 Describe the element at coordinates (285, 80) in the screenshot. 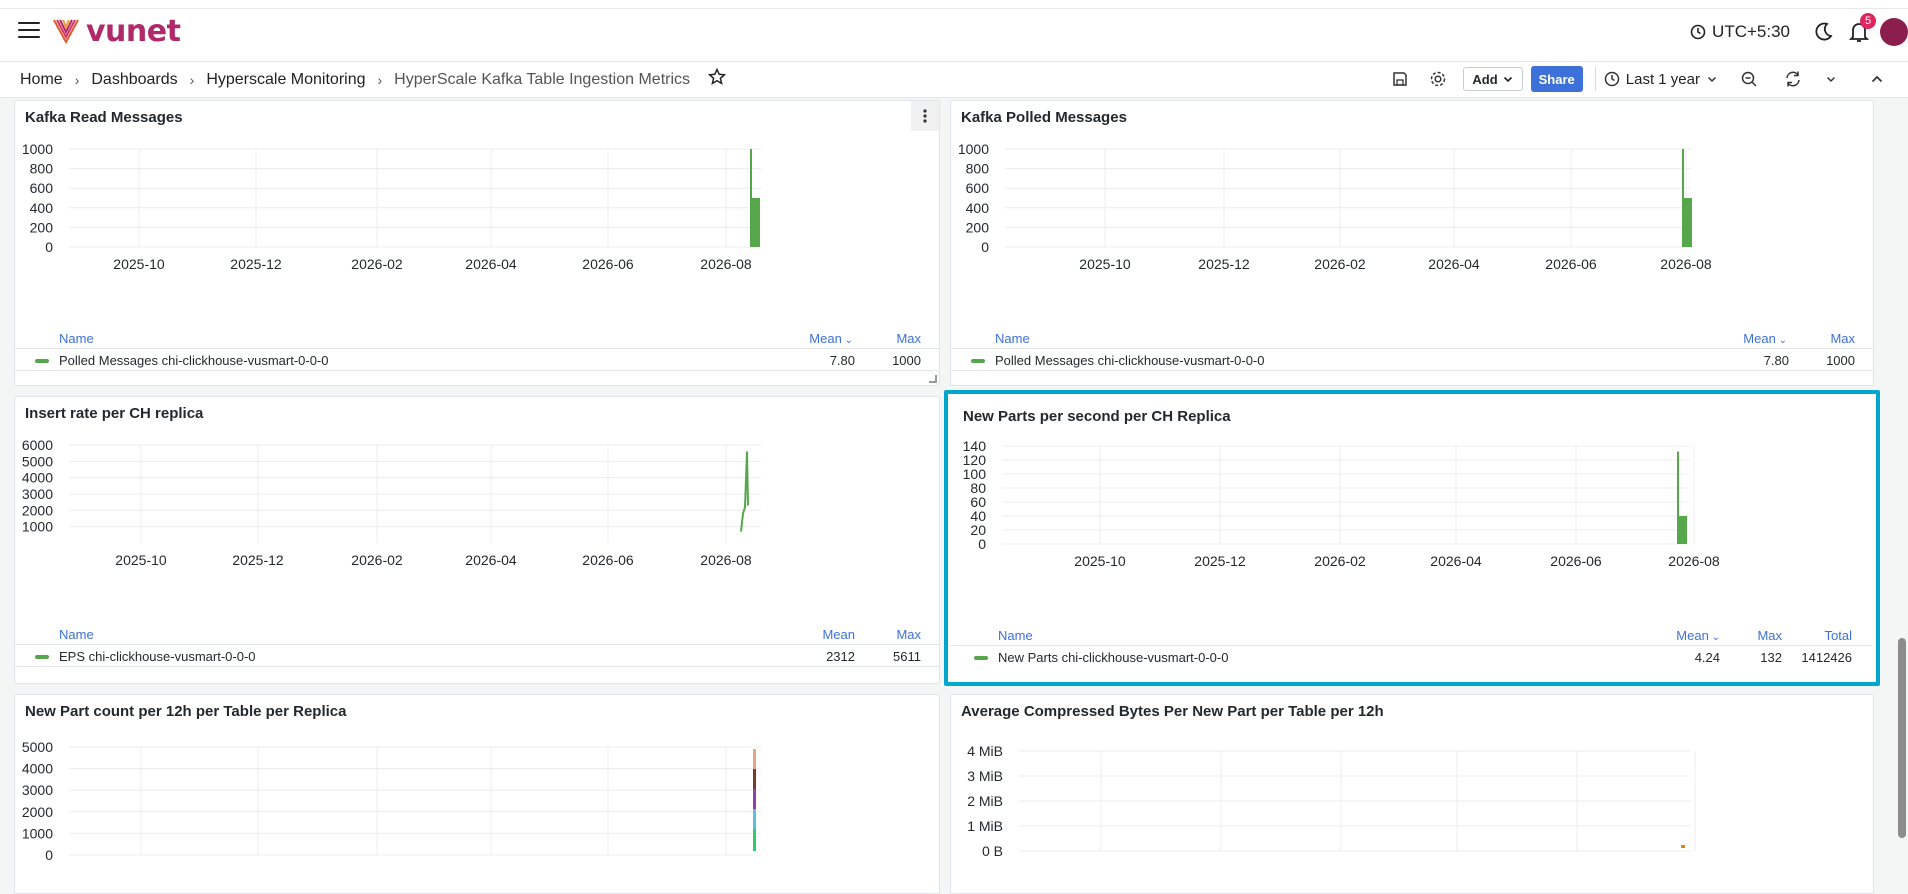

I see `breadcrumb-folder: Hyperscale Monitoring` at that location.